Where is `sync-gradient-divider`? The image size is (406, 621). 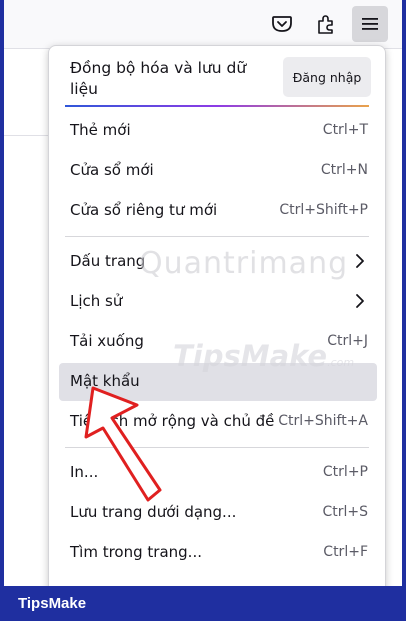 sync-gradient-divider is located at coordinates (217, 106).